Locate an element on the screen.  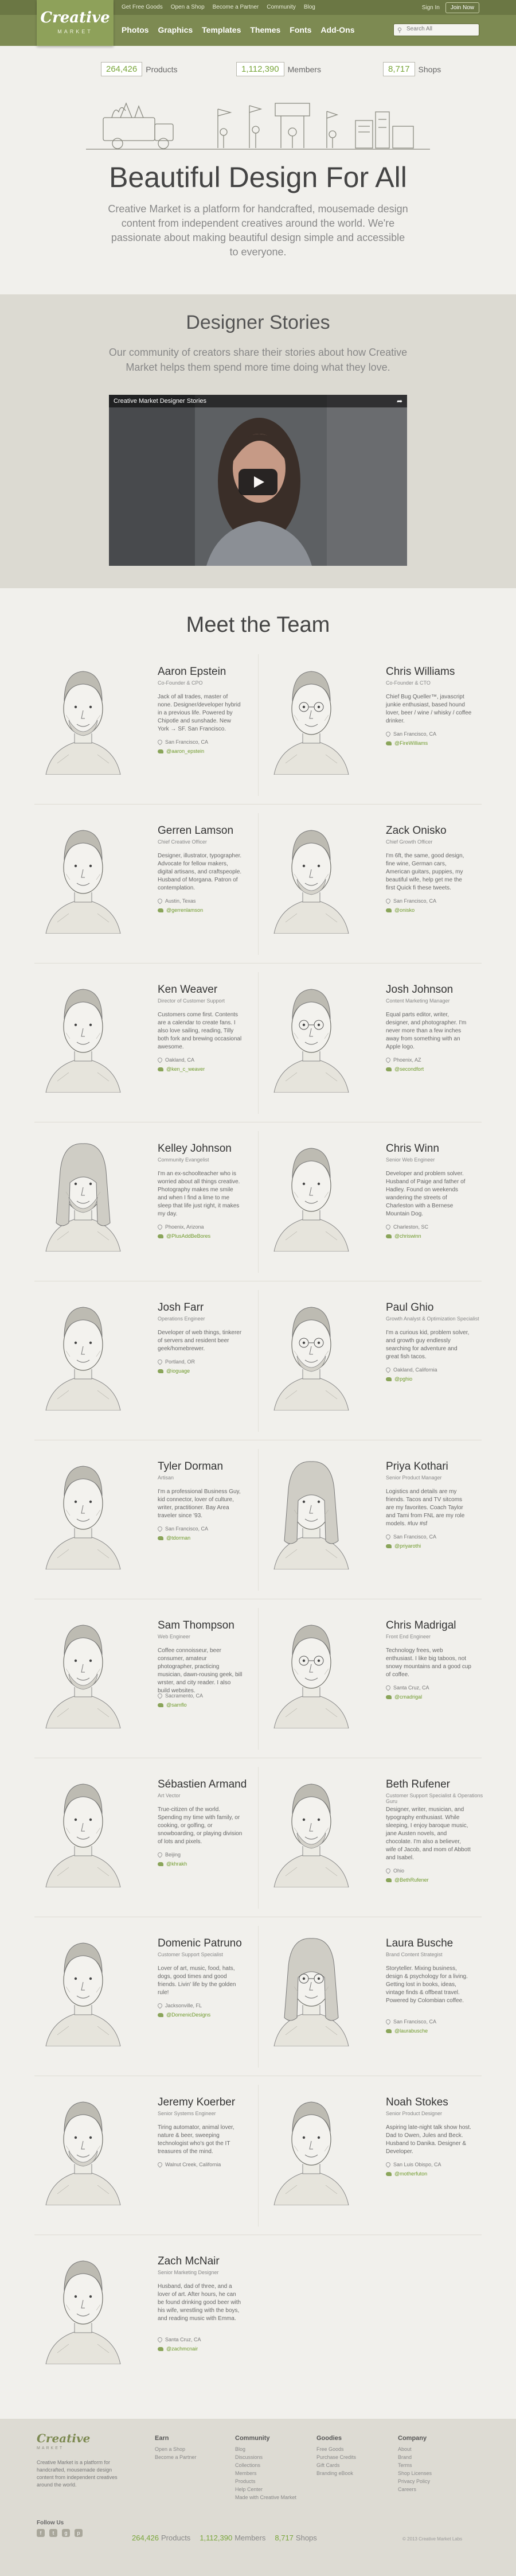
member-twitter-link: @priyarothi is located at coordinates (404, 1546).